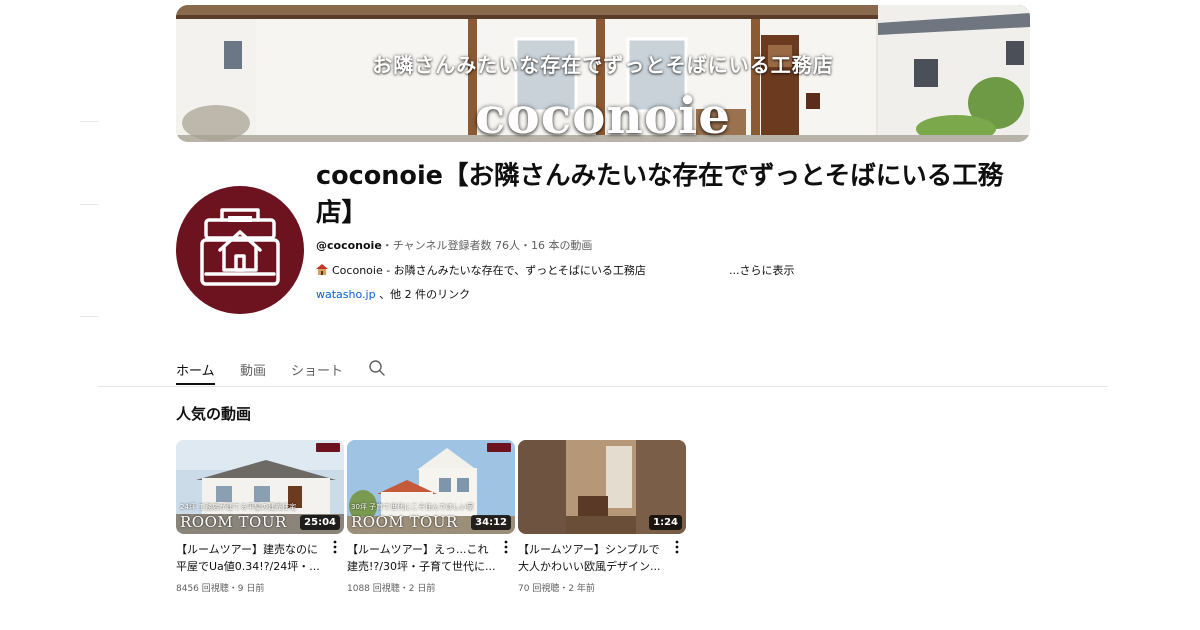  What do you see at coordinates (391, 589) in the screenshot?
I see `video-stats: 1088 回視聴・2 日前` at bounding box center [391, 589].